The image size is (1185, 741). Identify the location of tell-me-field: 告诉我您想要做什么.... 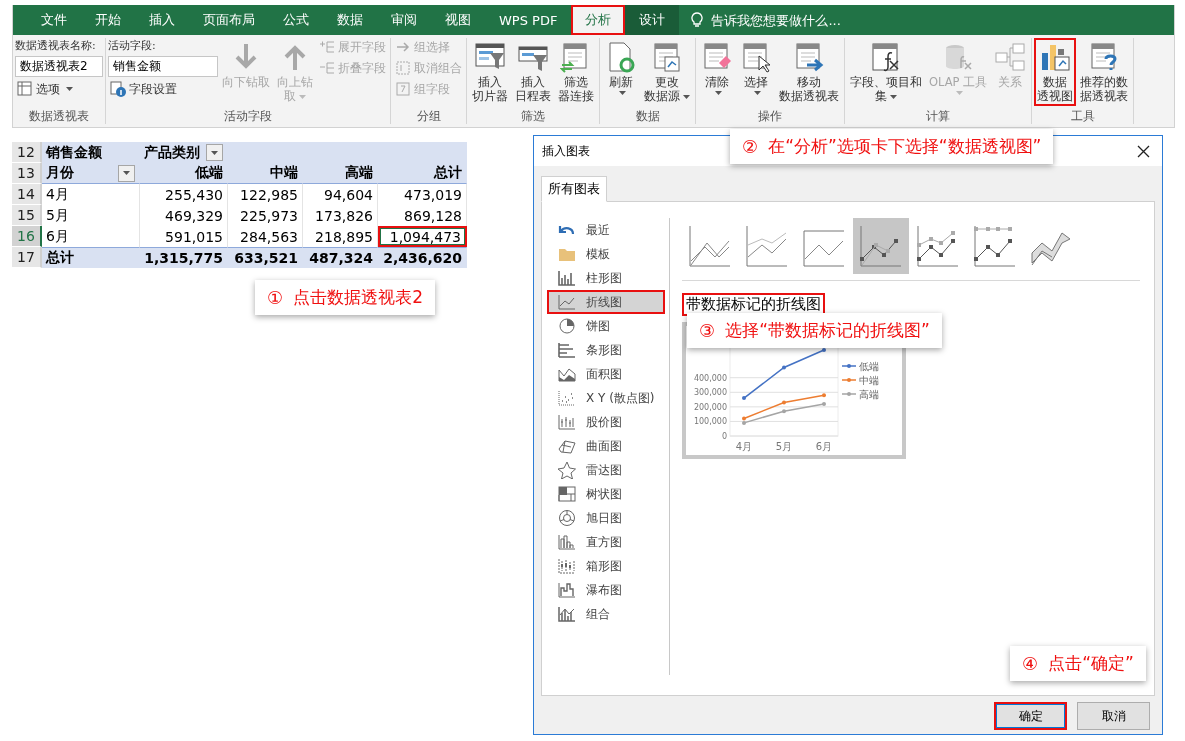
(819, 20).